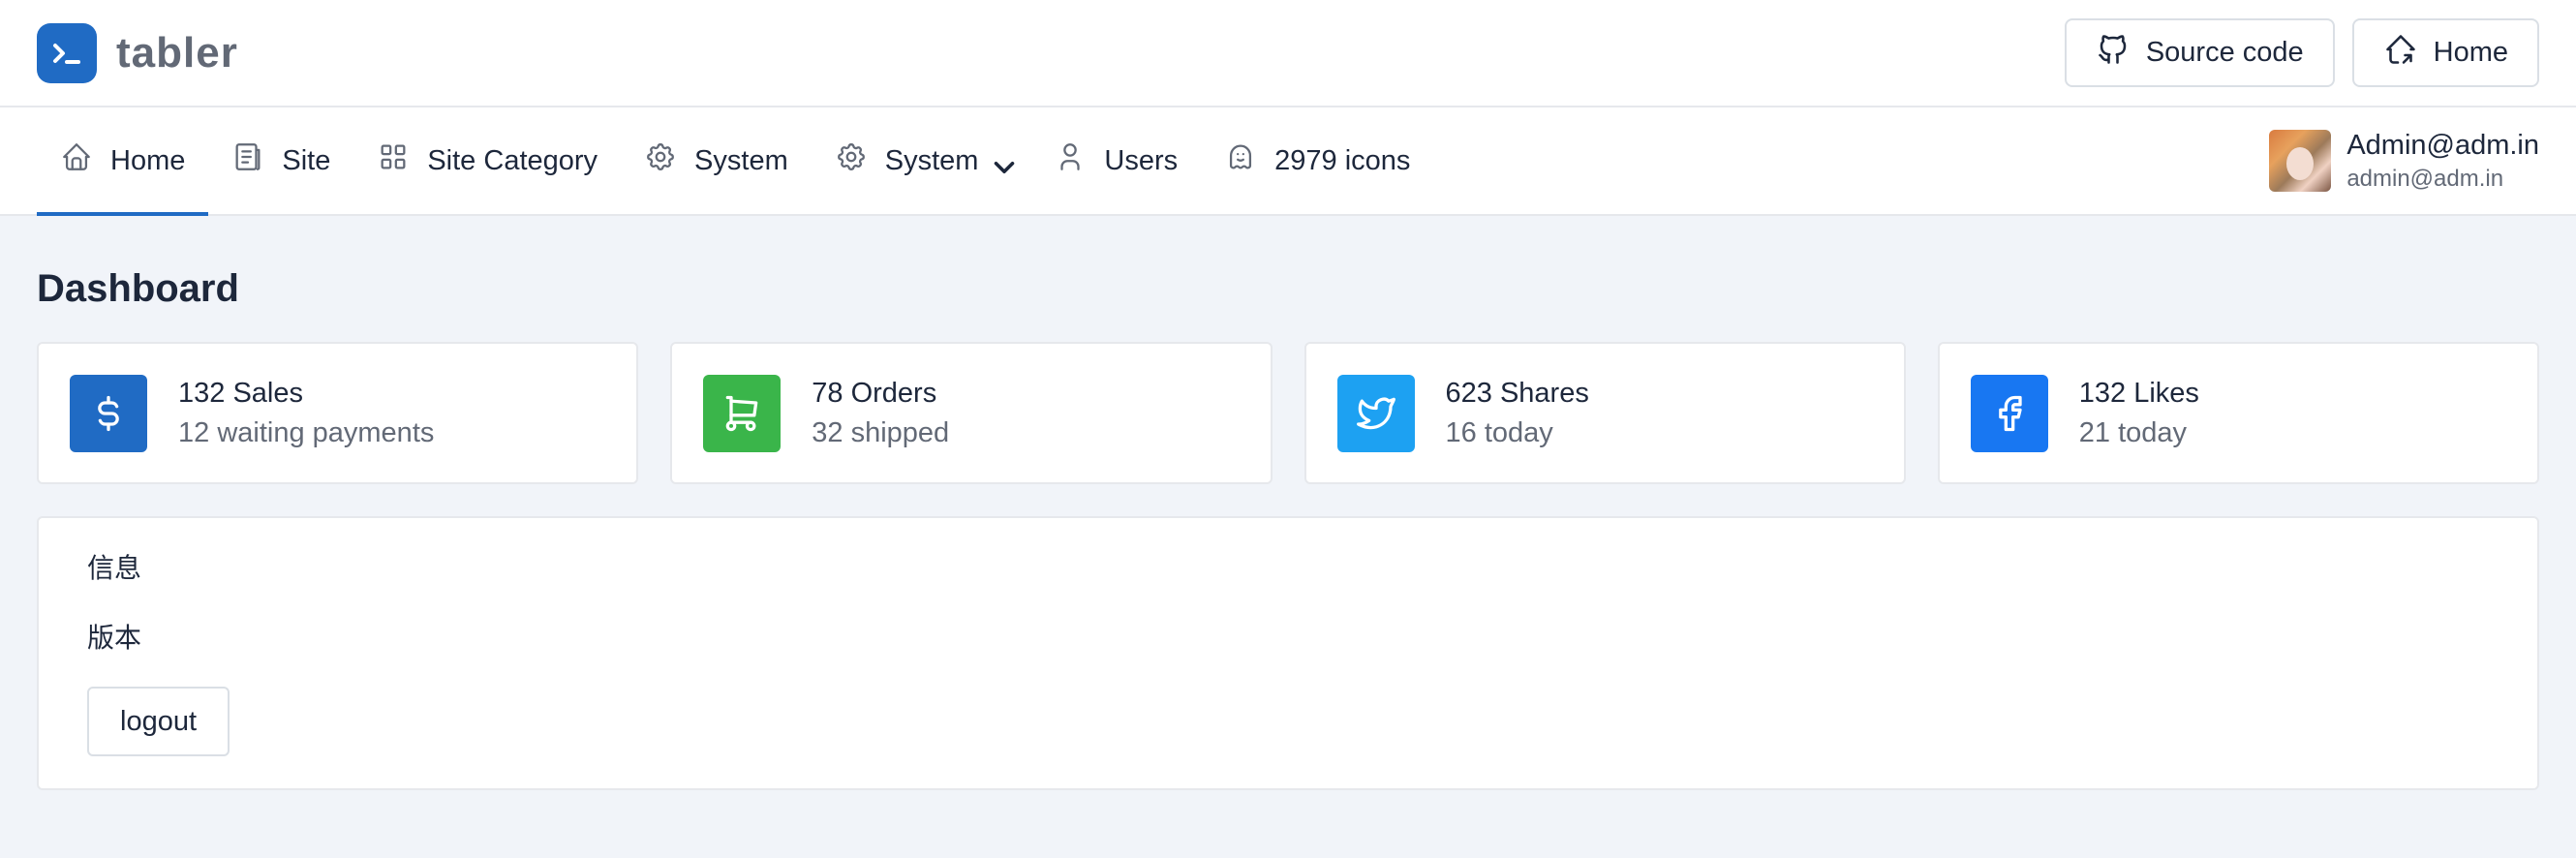  Describe the element at coordinates (1375, 413) in the screenshot. I see `twitter-icon` at that location.